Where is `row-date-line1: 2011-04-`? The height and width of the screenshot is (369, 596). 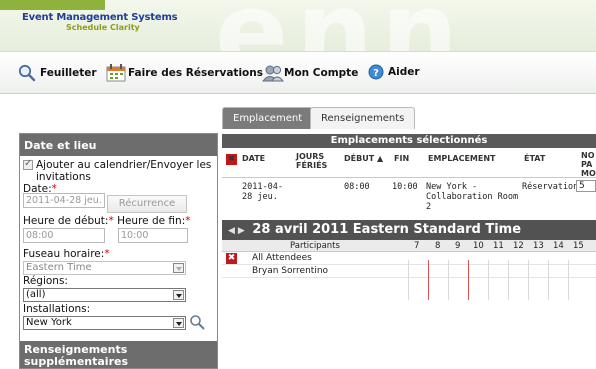 row-date-line1: 2011-04- is located at coordinates (262, 187).